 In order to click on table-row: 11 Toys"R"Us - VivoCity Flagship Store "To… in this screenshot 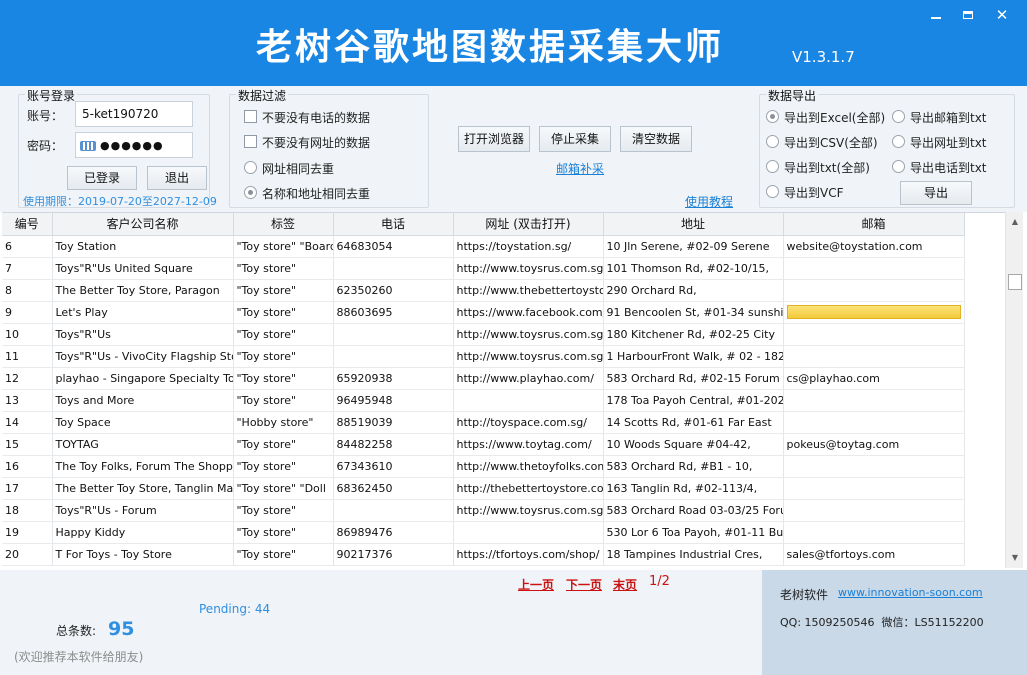, I will do `click(483, 356)`.